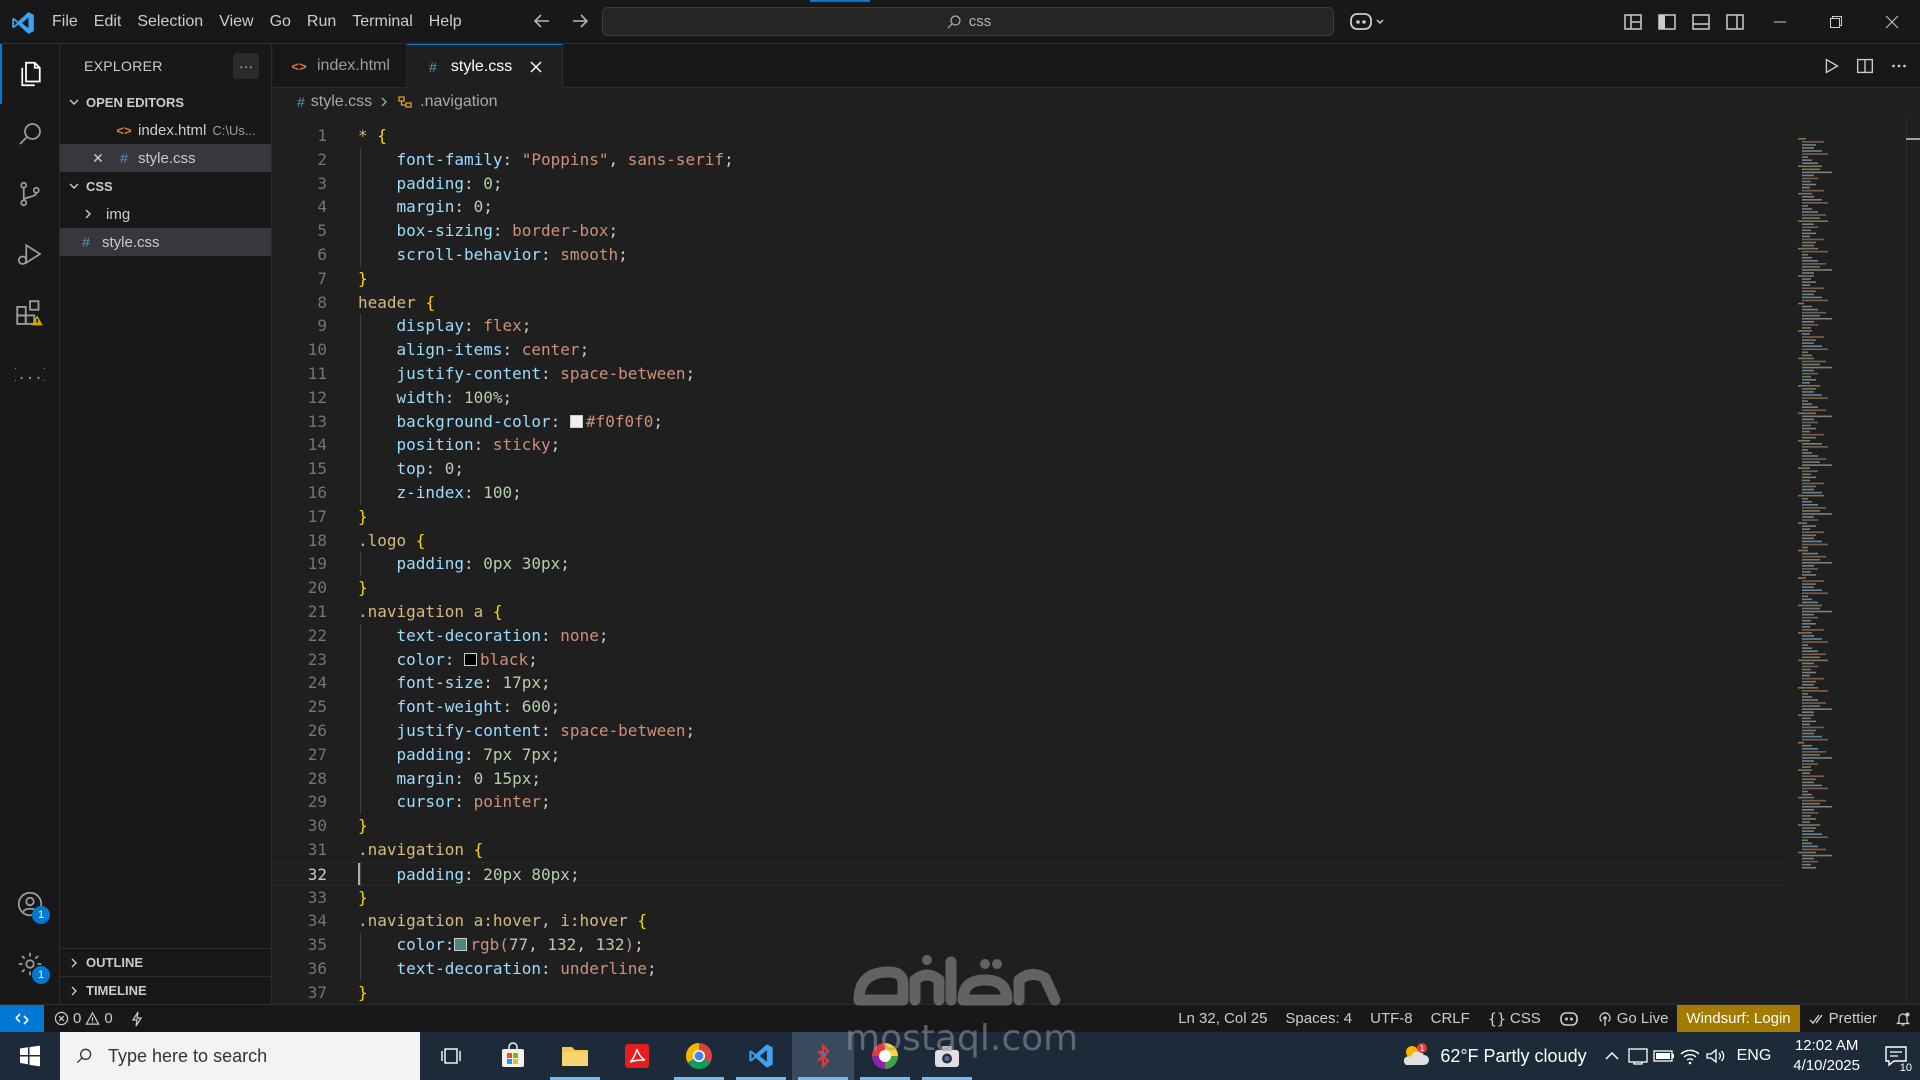 Image resolution: width=1920 pixels, height=1080 pixels. Describe the element at coordinates (1738, 1018) in the screenshot. I see `windsurf-login-button: Windsurf: Login` at that location.